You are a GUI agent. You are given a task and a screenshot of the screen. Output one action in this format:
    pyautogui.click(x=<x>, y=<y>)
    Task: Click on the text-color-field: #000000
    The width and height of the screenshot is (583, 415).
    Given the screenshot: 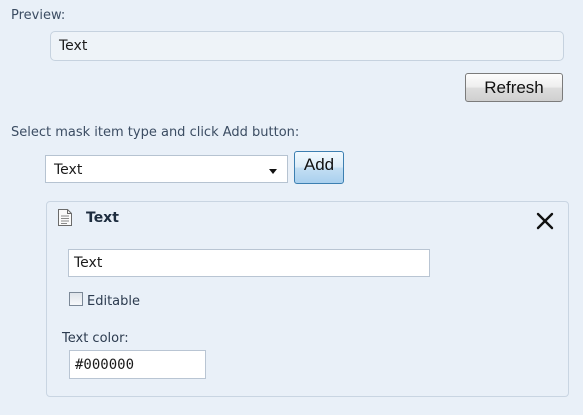 What is the action you would take?
    pyautogui.click(x=137, y=364)
    